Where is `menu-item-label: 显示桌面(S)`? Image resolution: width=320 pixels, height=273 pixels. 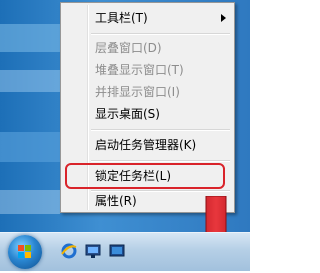 menu-item-label: 显示桌面(S) is located at coordinates (127, 114).